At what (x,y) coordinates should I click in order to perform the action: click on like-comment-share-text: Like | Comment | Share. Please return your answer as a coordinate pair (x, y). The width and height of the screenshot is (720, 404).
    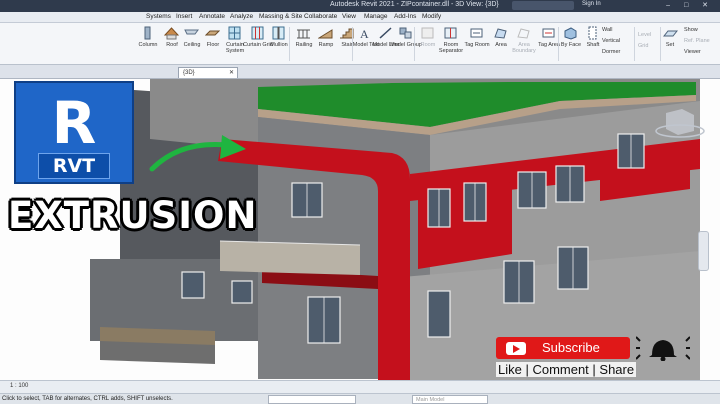
    Looking at the image, I should click on (566, 369).